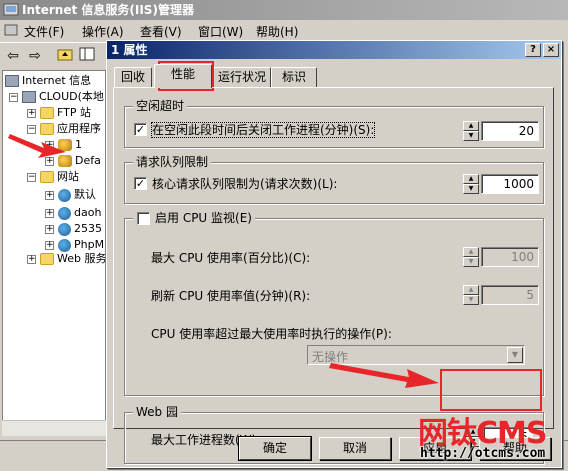 Image resolution: width=568 pixels, height=471 pixels. I want to click on request-queue-label: 核心请求队列限制为(请求次数)(L):, so click(245, 184).